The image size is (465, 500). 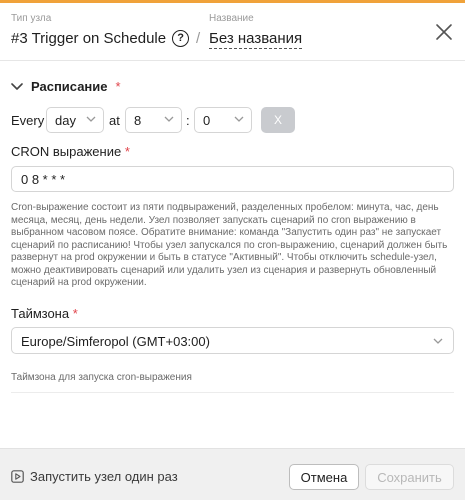 I want to click on cron-label: CRON выражение *, so click(x=70, y=151).